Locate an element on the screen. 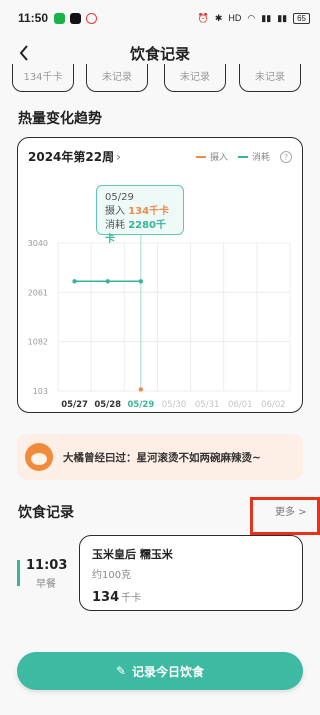 This screenshot has width=320, height=715. quote-text: 大橘曾经曰过：星河滚烫不如两碗麻辣烫~ is located at coordinates (162, 457).